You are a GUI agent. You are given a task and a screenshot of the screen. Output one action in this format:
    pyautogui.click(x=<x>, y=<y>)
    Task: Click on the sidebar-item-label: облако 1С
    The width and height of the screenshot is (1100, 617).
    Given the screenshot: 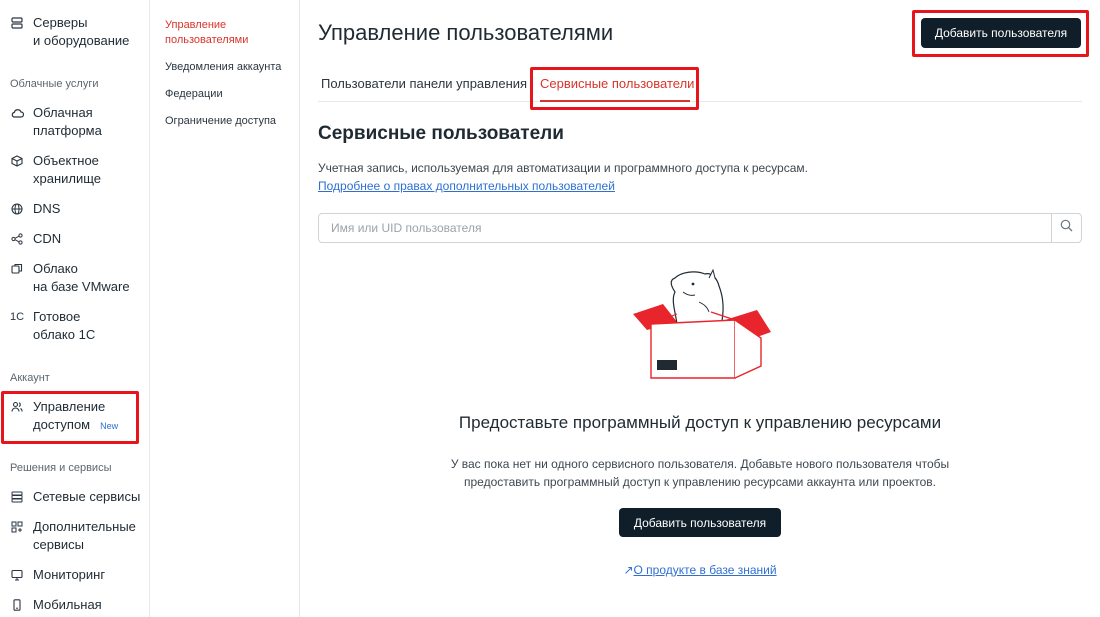 What is the action you would take?
    pyautogui.click(x=64, y=334)
    